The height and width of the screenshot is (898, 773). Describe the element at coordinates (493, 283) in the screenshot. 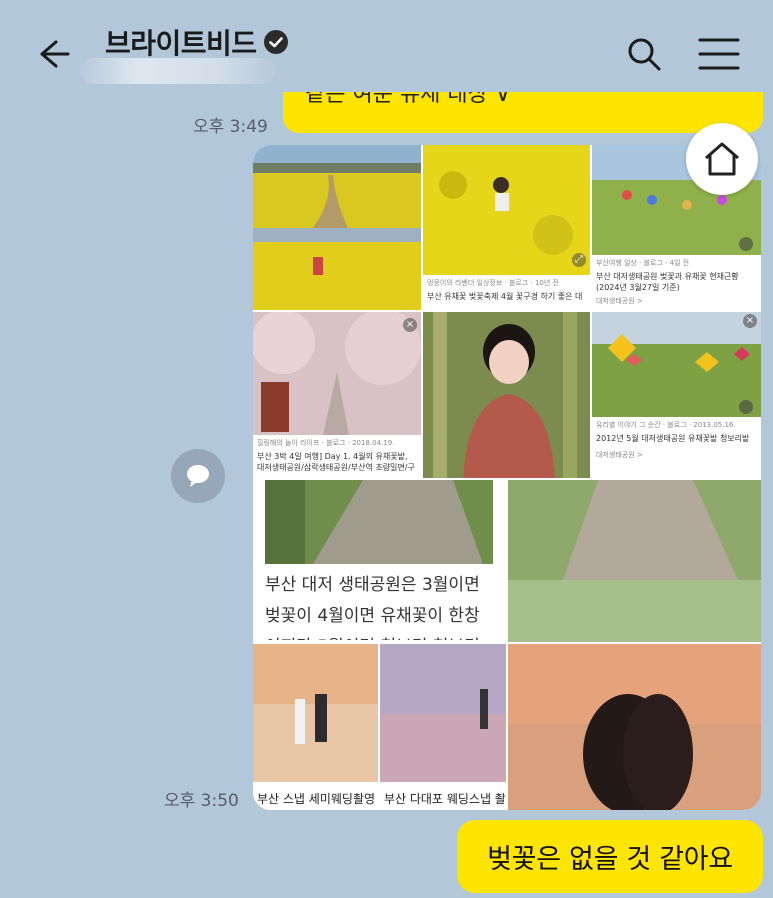

I see `card-source: 멍뭉이의 라벤더 일상정보 · 블로그 · 10년 전` at that location.